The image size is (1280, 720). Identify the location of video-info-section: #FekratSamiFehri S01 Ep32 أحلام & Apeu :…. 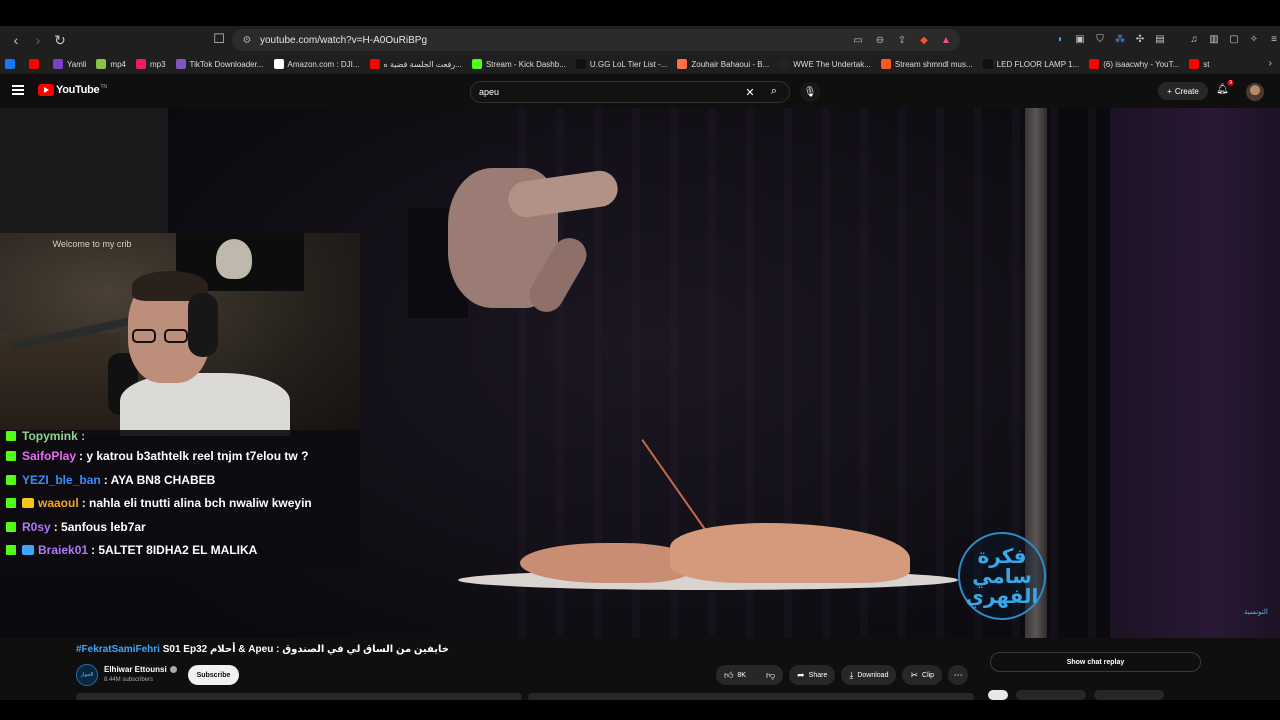
(640, 669).